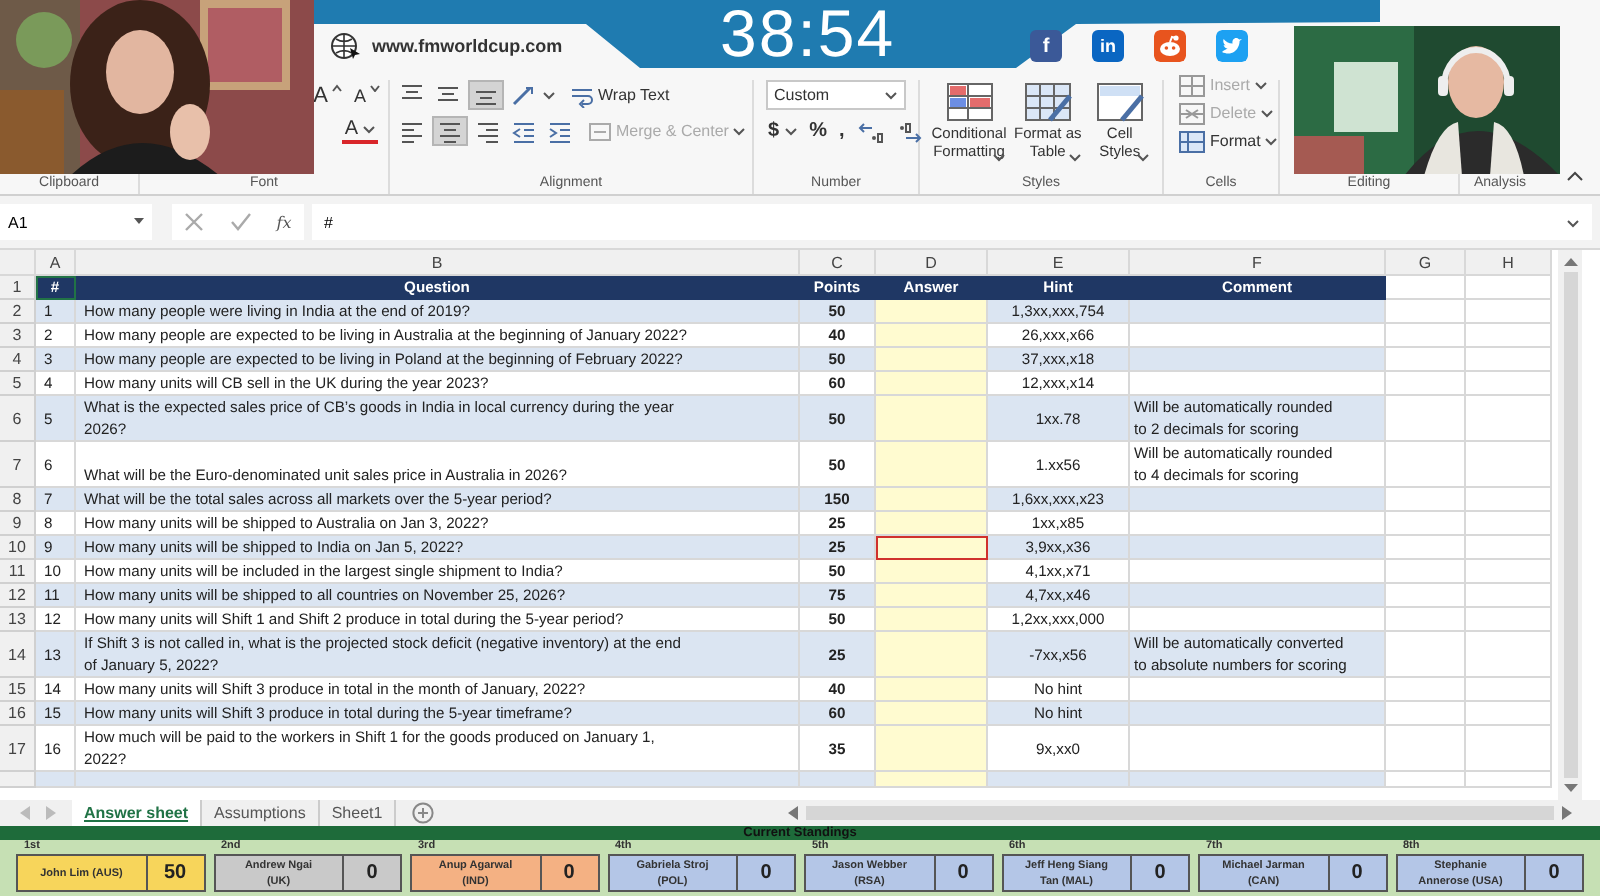 This screenshot has height=896, width=1600. Describe the element at coordinates (18, 572) in the screenshot. I see `row-header: 11` at that location.